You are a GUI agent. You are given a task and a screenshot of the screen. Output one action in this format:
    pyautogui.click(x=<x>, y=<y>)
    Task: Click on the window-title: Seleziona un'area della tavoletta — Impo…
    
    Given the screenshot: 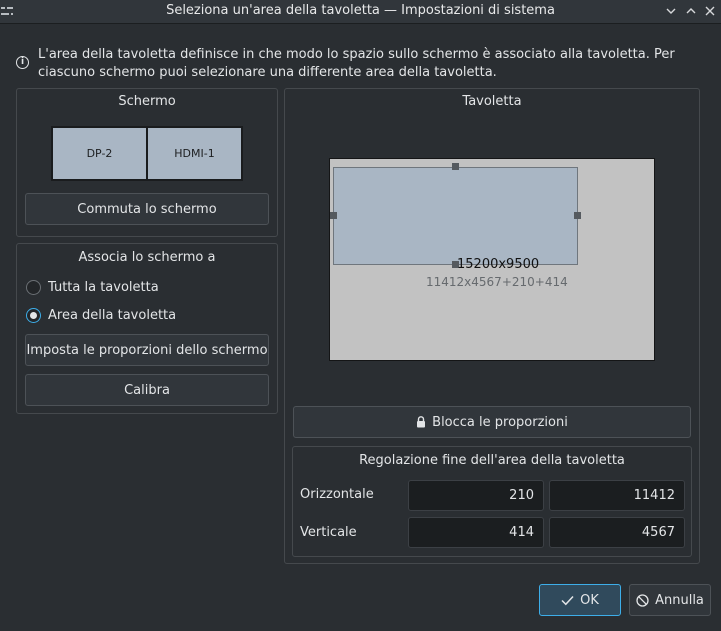 What is the action you would take?
    pyautogui.click(x=360, y=10)
    